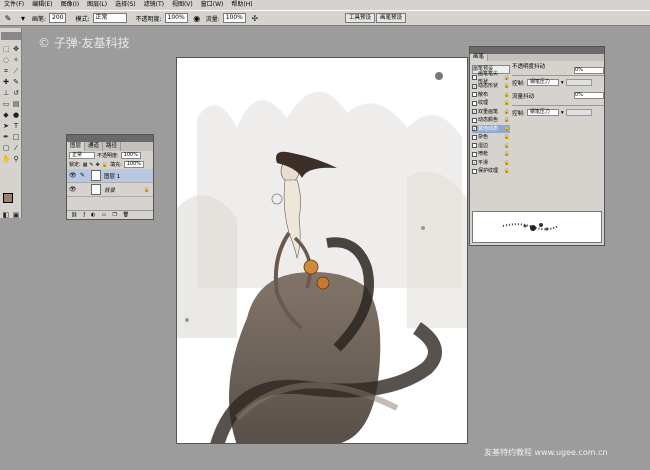 This screenshot has height=470, width=650. I want to click on brush-setting-item: 喷枪 🔒, so click(491, 154).